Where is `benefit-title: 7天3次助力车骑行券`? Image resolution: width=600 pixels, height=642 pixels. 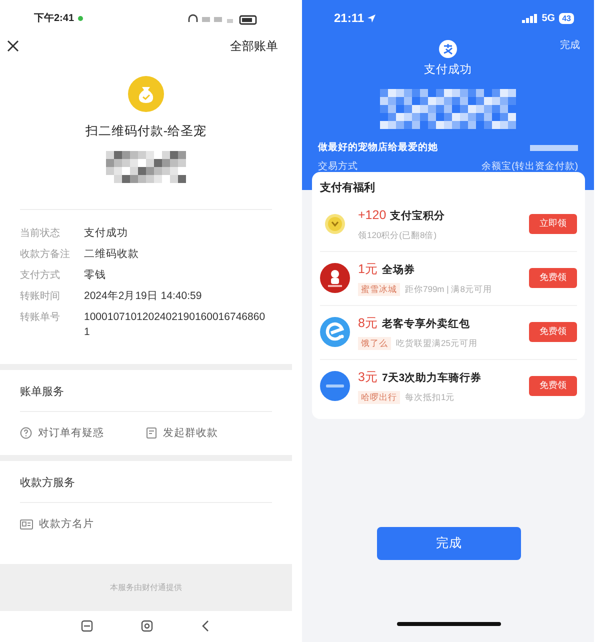 benefit-title: 7天3次助力车骑行券 is located at coordinates (432, 378).